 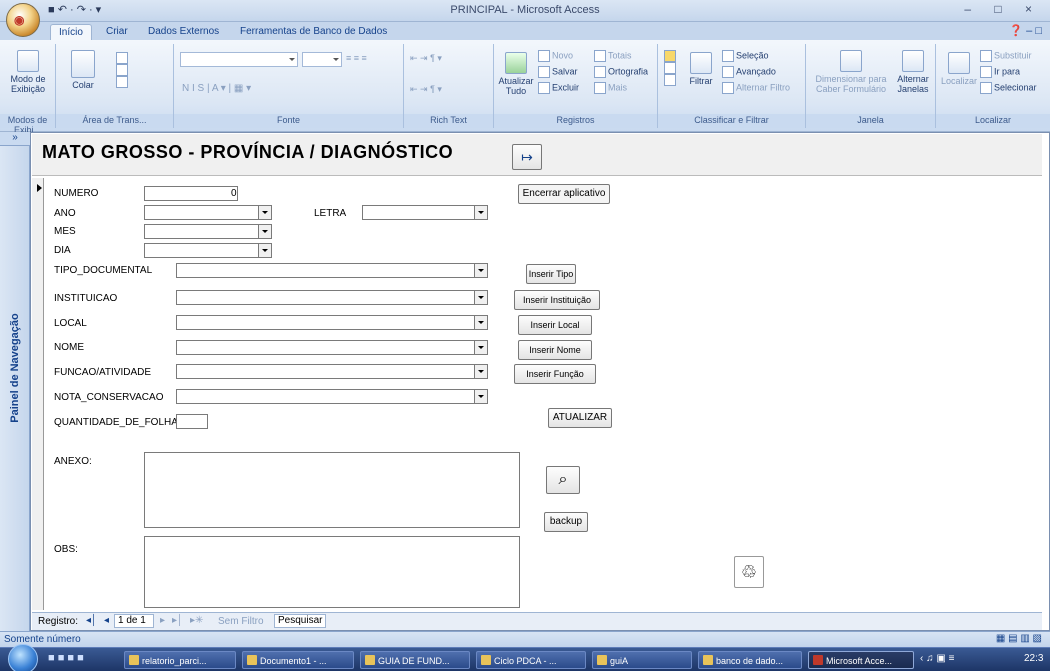 What do you see at coordinates (356, 58) in the screenshot?
I see `align-buttons: ≡ ≡ ≡` at bounding box center [356, 58].